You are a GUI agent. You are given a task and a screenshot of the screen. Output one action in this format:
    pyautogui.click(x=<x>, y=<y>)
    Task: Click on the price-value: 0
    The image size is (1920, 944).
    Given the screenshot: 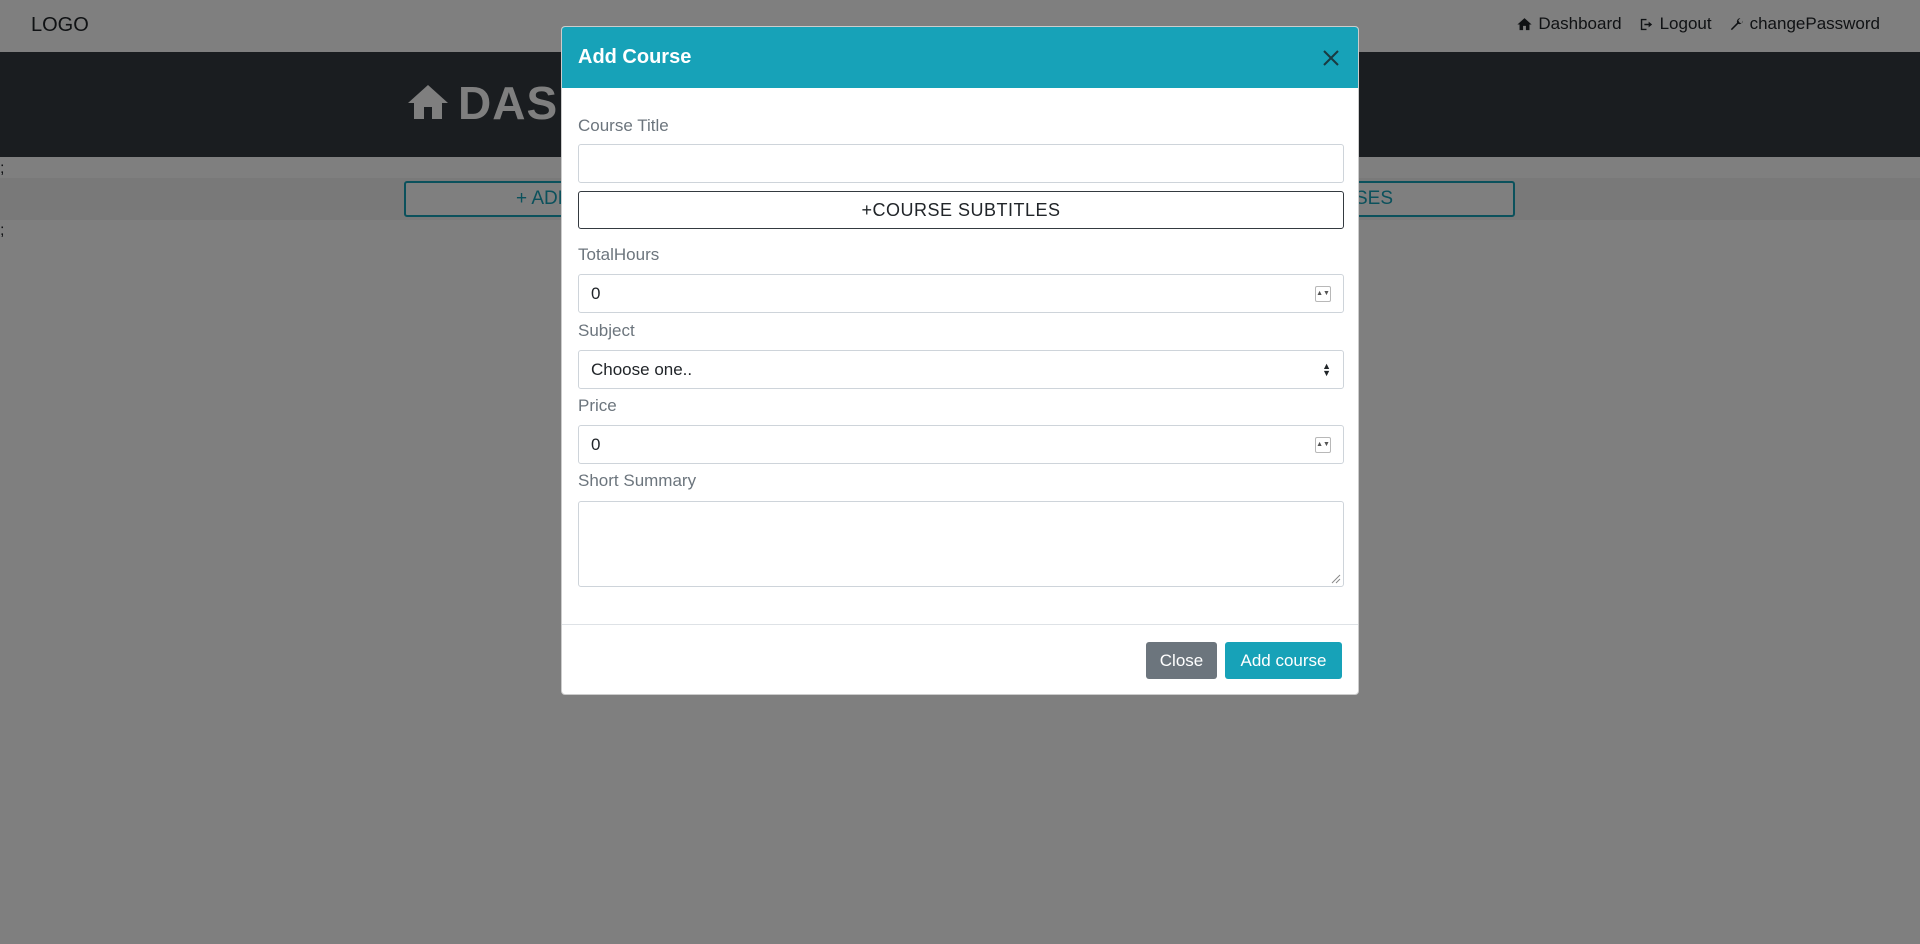 What is the action you would take?
    pyautogui.click(x=596, y=444)
    